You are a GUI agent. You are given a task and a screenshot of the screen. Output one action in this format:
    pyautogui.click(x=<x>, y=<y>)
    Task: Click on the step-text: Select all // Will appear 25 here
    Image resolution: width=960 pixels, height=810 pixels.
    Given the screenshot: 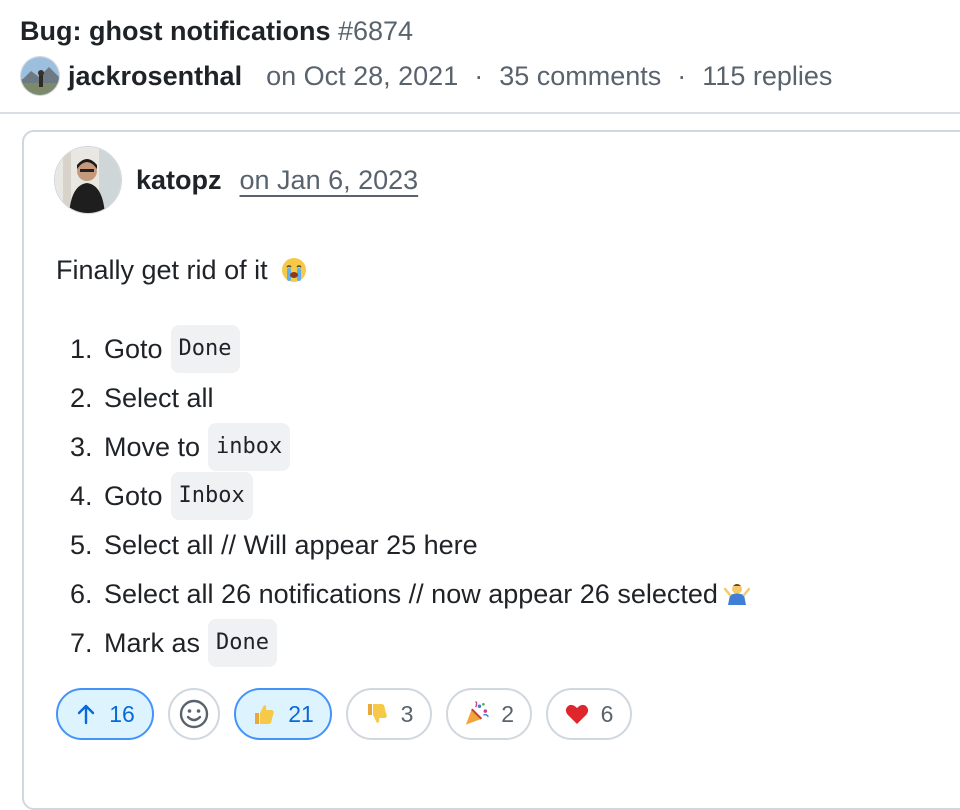 What is the action you would take?
    pyautogui.click(x=291, y=544)
    